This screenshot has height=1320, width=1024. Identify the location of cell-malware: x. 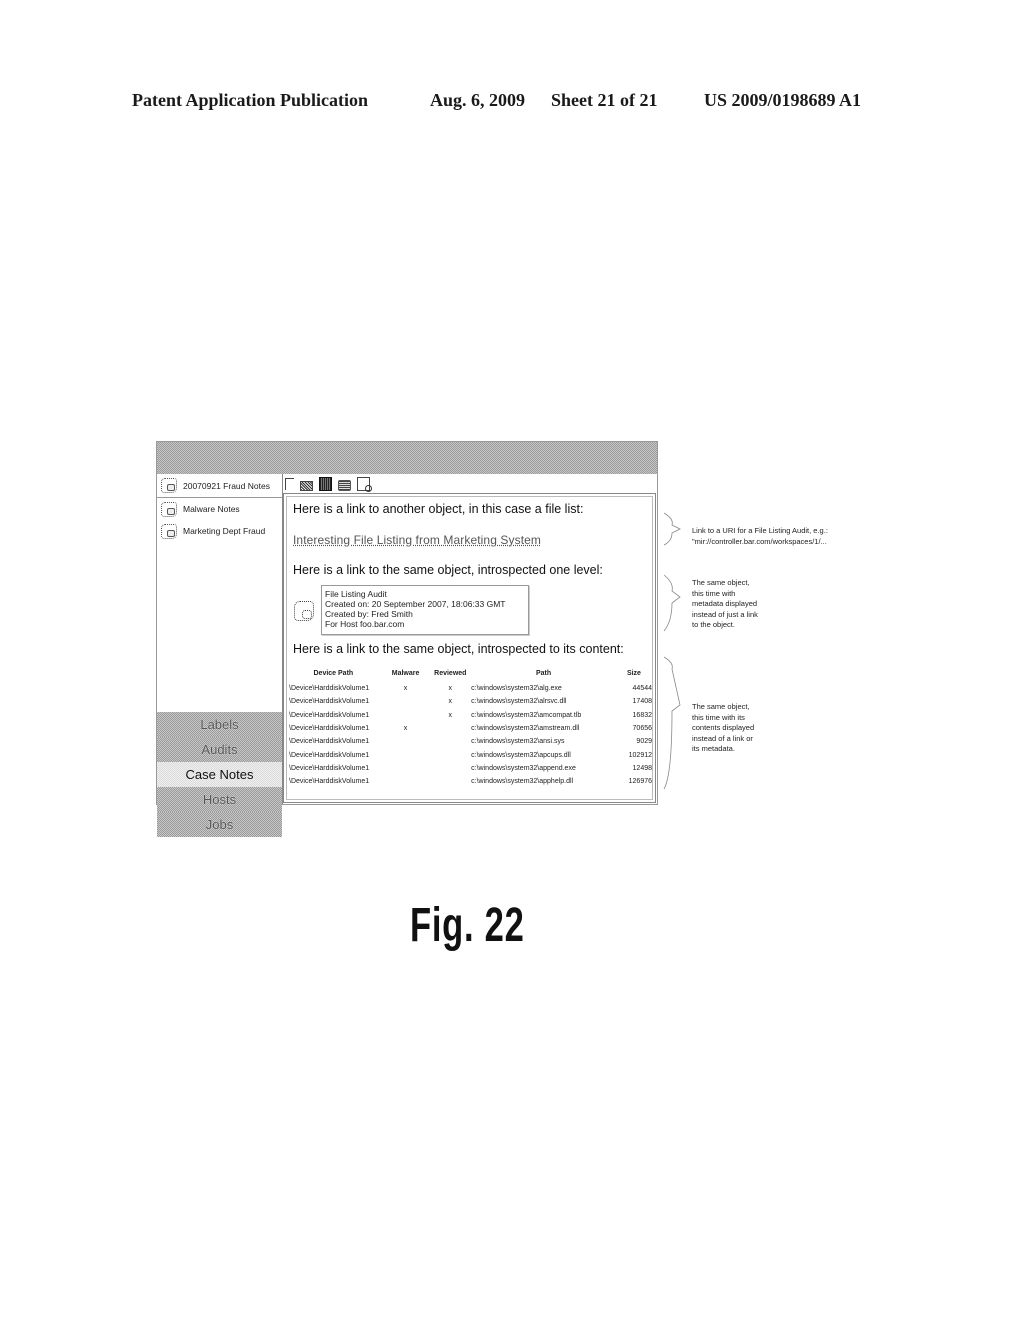
(405, 729).